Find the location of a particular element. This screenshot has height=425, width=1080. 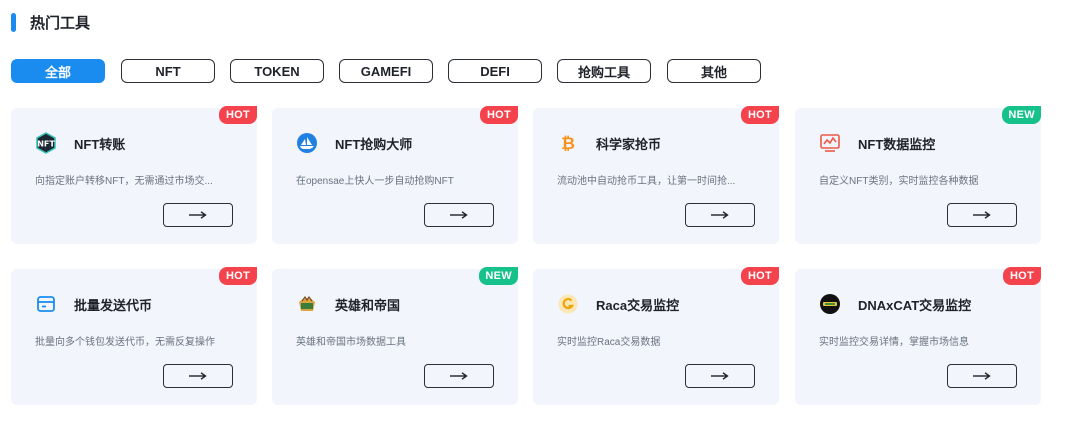

card-title: 科学家抢币 is located at coordinates (629, 144).